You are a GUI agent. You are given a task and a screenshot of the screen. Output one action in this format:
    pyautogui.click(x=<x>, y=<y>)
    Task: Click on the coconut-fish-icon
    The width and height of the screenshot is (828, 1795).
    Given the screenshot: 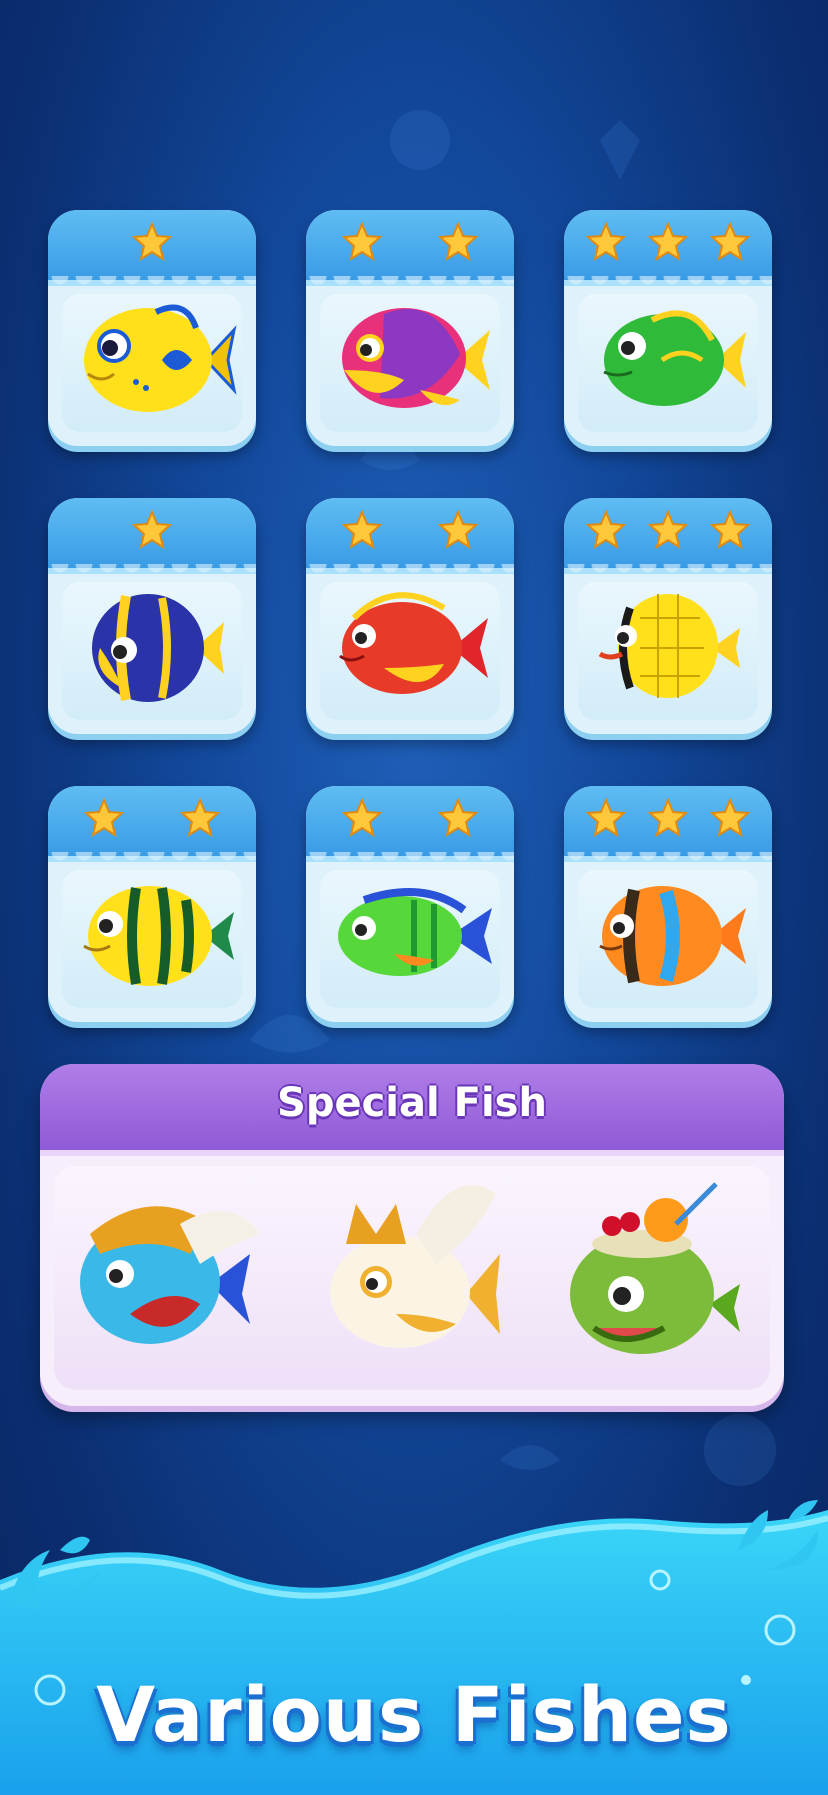 What is the action you would take?
    pyautogui.click(x=650, y=1269)
    